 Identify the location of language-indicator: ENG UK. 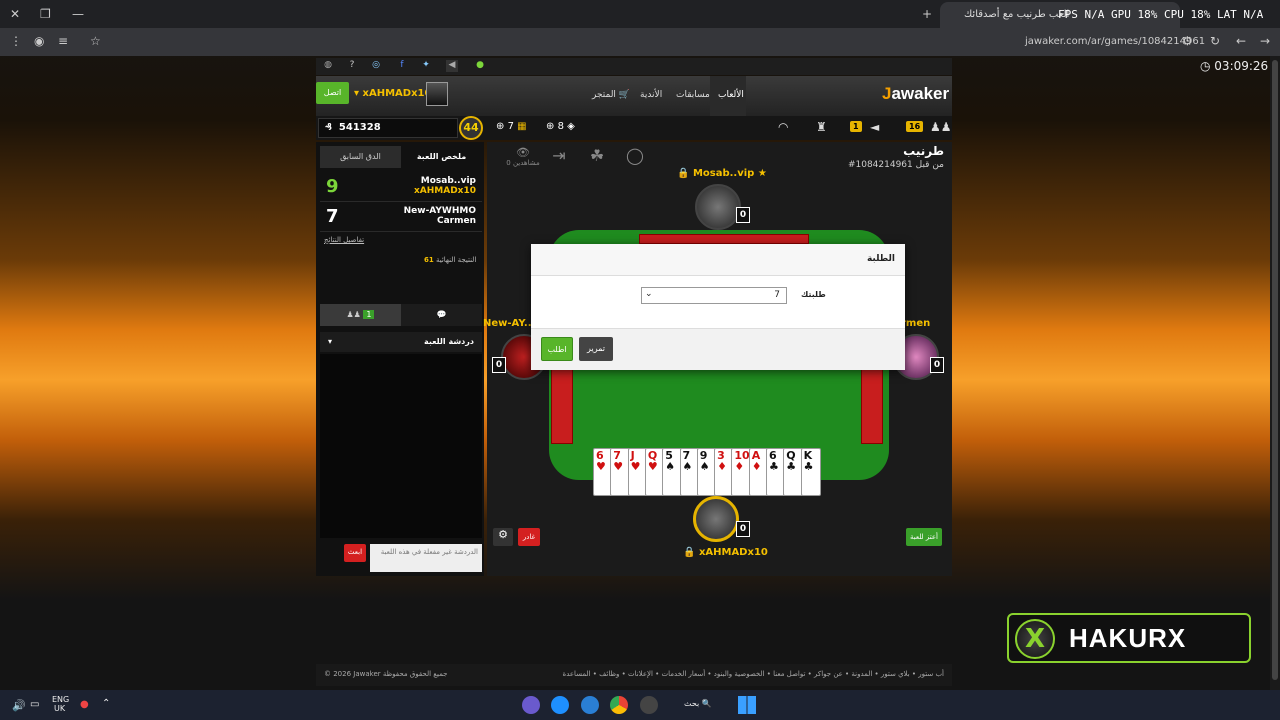
(60, 704).